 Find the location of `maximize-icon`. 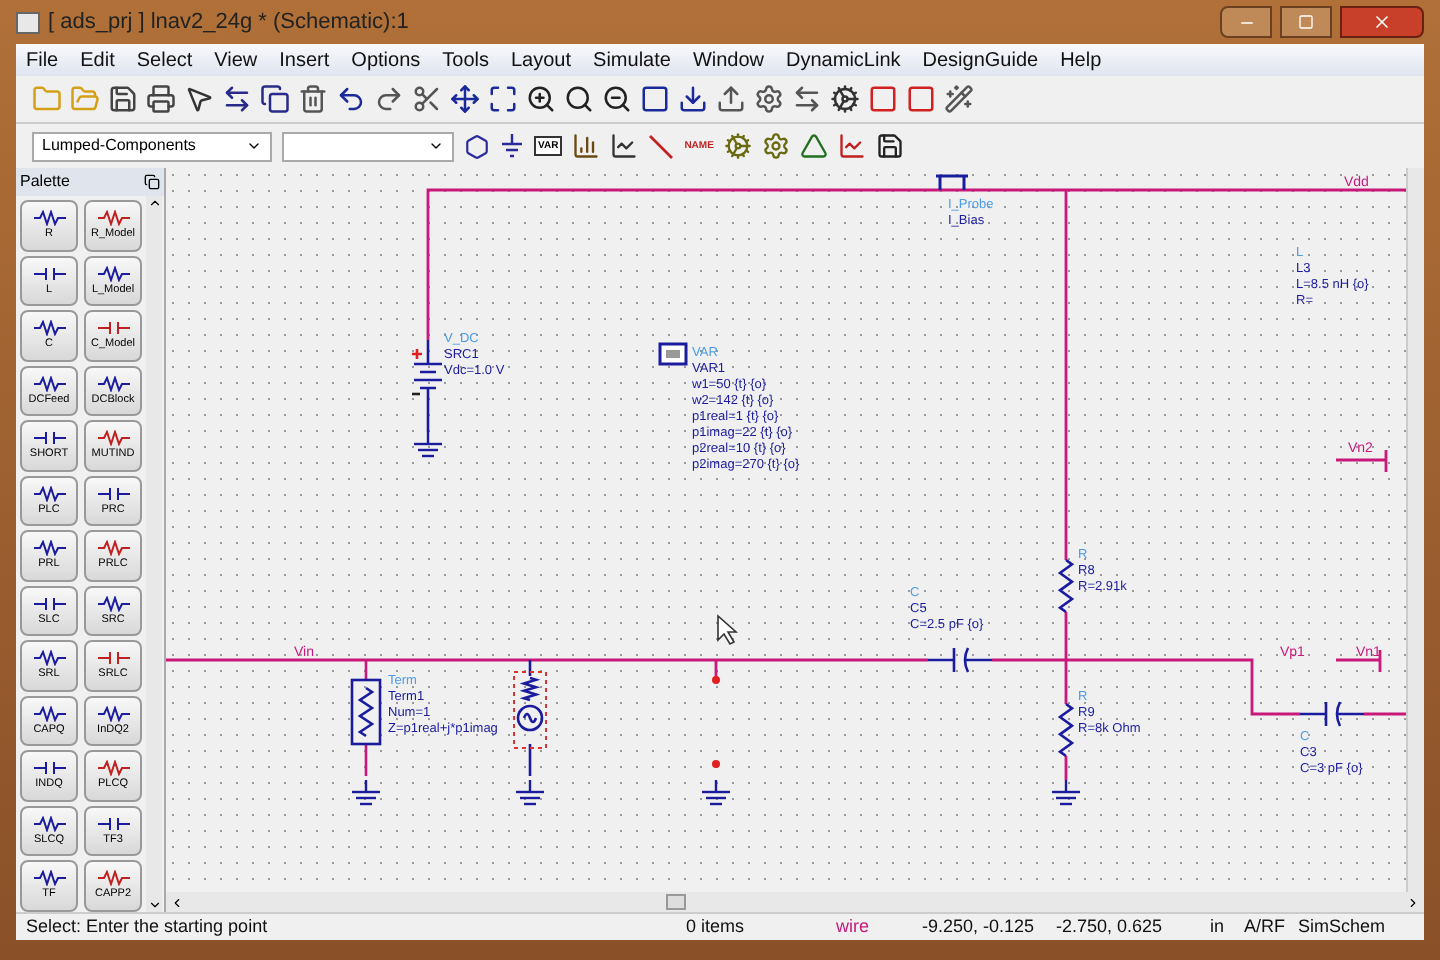

maximize-icon is located at coordinates (1306, 22).